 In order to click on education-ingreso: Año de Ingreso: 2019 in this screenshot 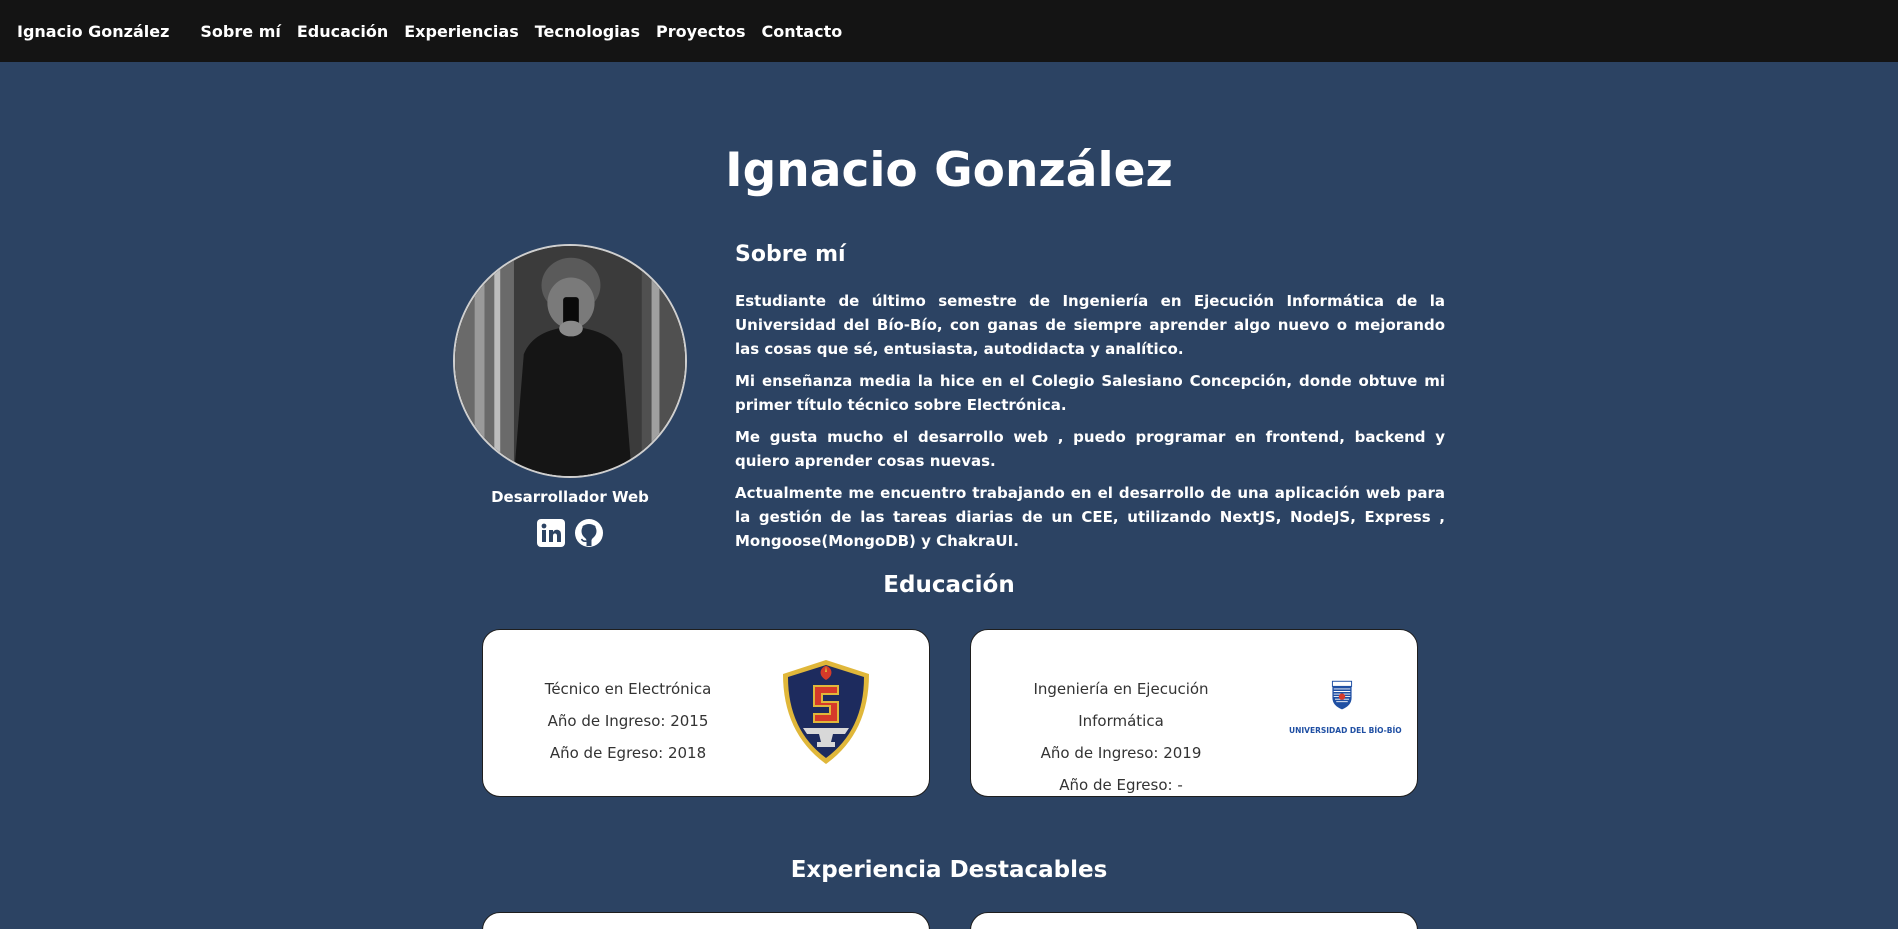, I will do `click(1121, 753)`.